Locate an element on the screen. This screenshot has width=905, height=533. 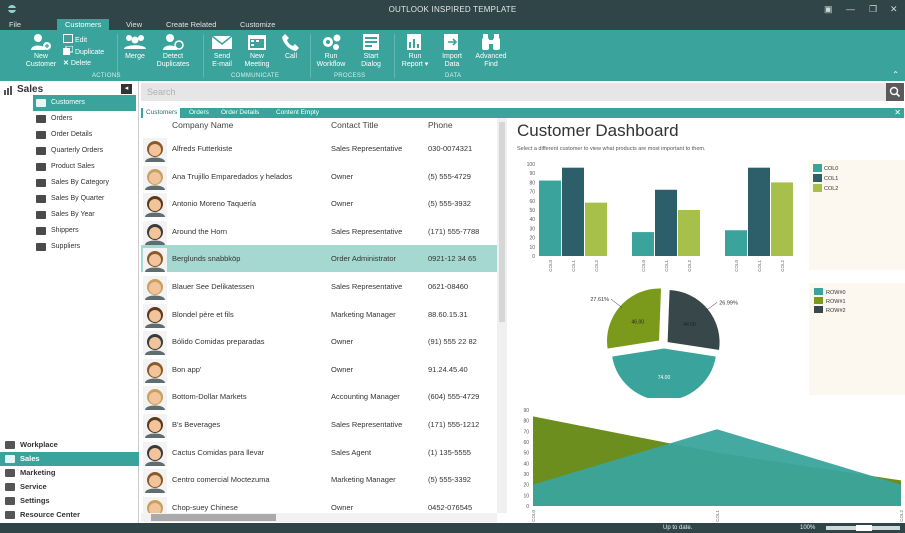
zoom-slider is located at coordinates (863, 528).